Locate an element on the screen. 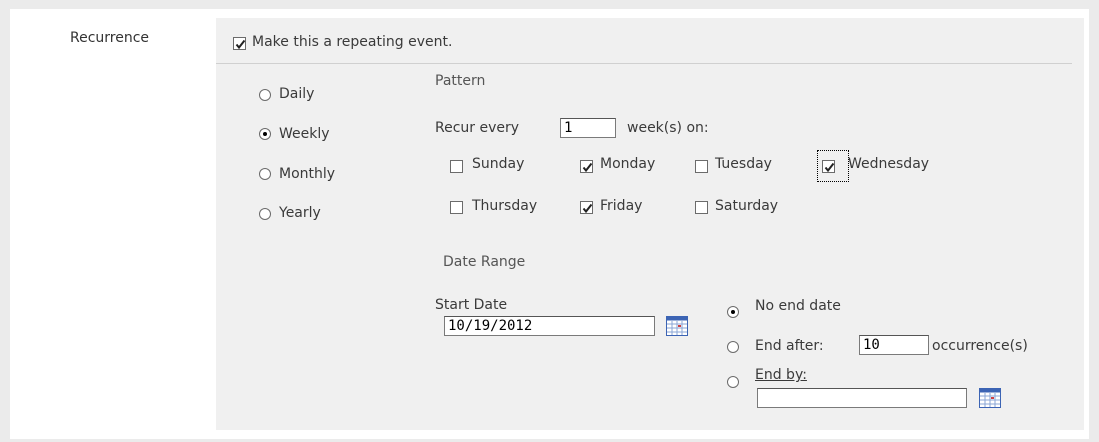  recur-every-label: Recur every is located at coordinates (477, 128).